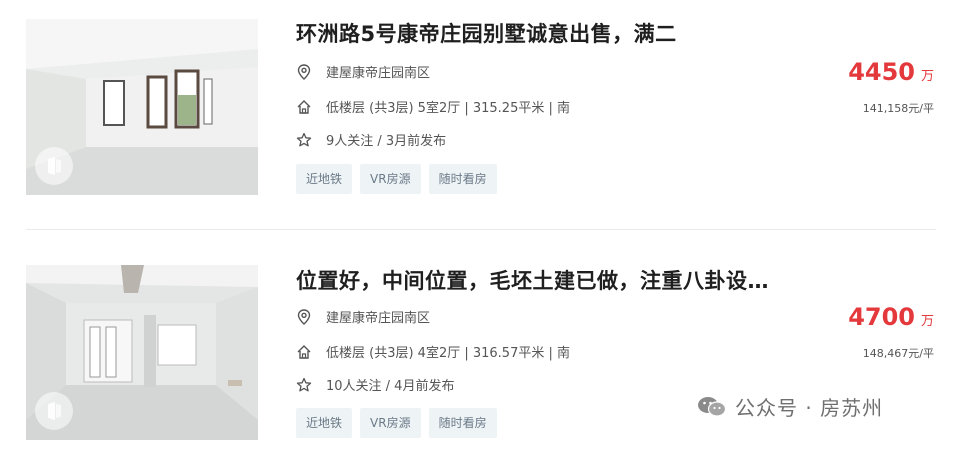 The height and width of the screenshot is (450, 959). I want to click on listing-title: 环洲路5号康帝庄园别墅诚意出售，满二, so click(486, 33).